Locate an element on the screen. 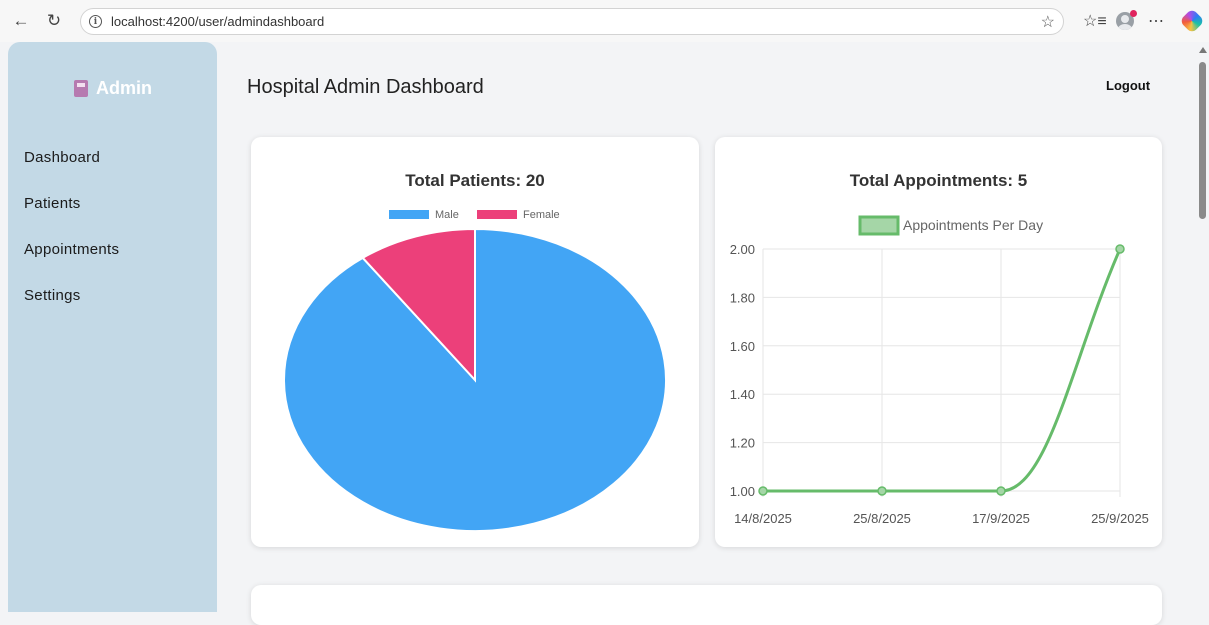 This screenshot has height=625, width=1209. legend-male: Male is located at coordinates (424, 215).